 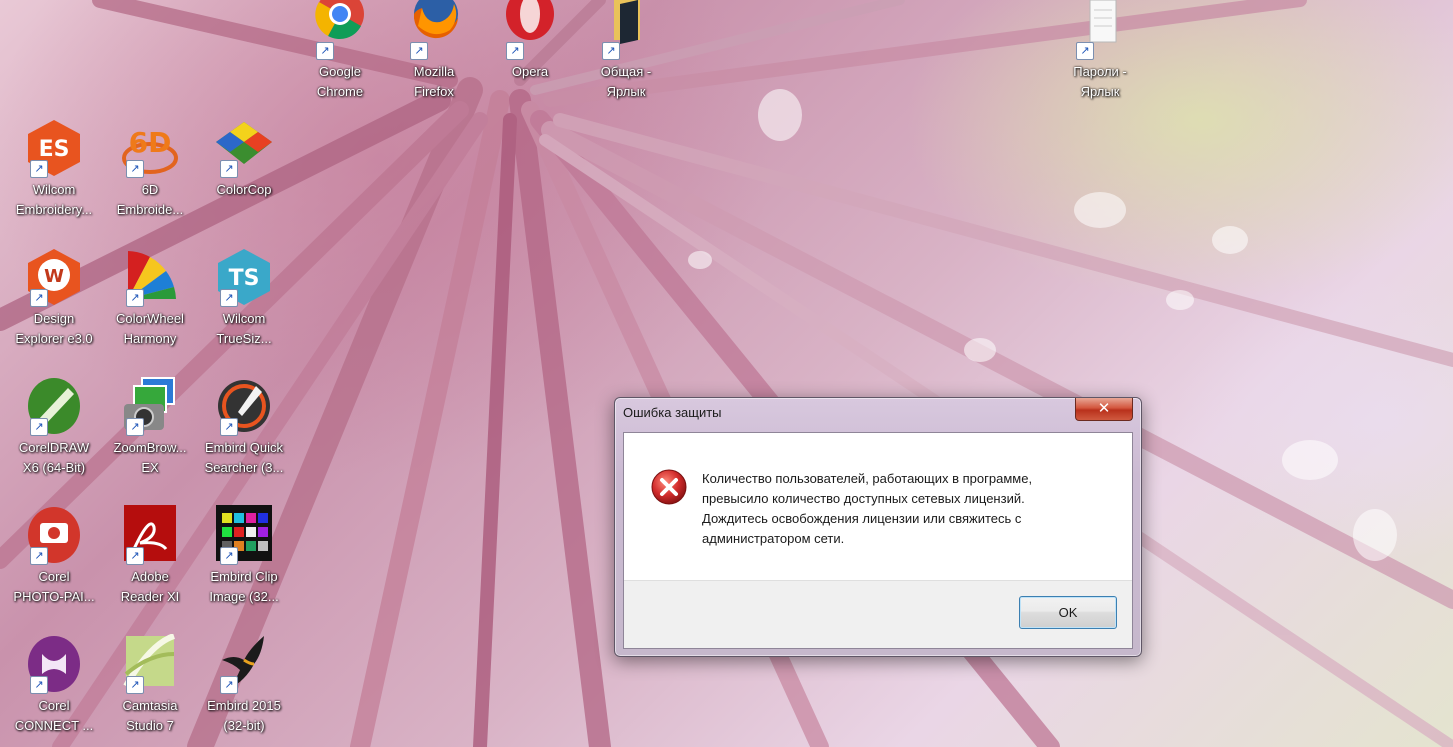 What do you see at coordinates (1068, 612) in the screenshot?
I see `ok-button: OK` at bounding box center [1068, 612].